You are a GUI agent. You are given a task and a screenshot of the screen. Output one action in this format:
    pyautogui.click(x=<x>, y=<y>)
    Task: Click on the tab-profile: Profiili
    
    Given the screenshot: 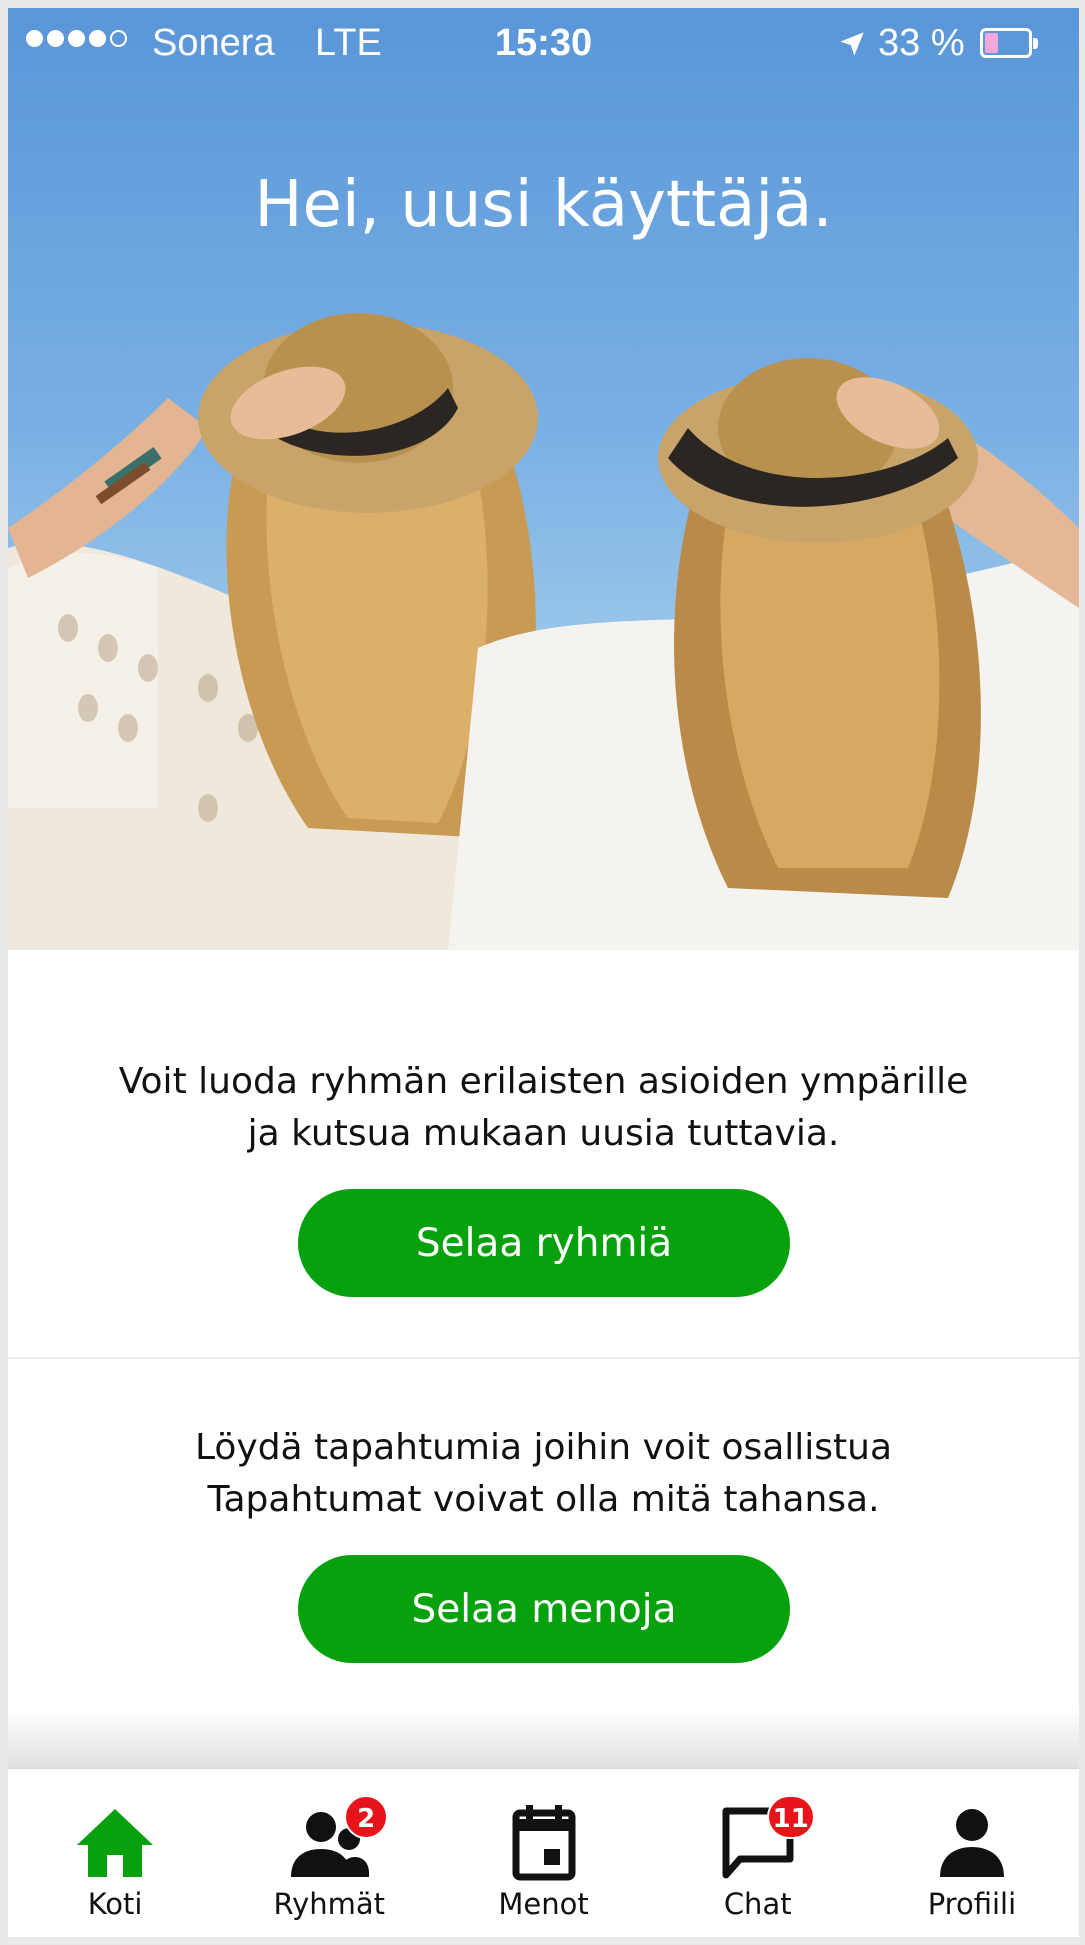 What is the action you would take?
    pyautogui.click(x=972, y=1853)
    